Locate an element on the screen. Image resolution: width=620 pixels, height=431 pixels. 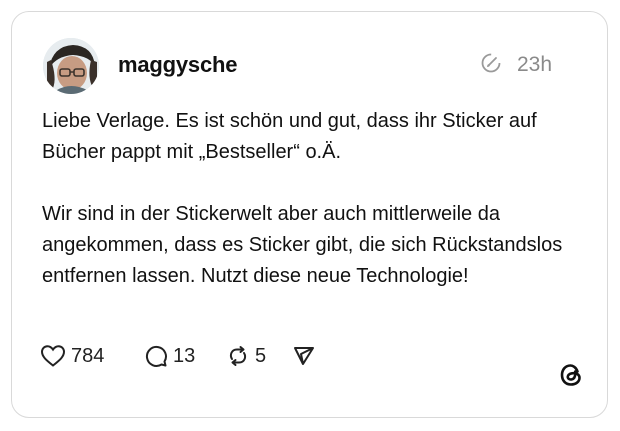
reply-count: 13 is located at coordinates (184, 355).